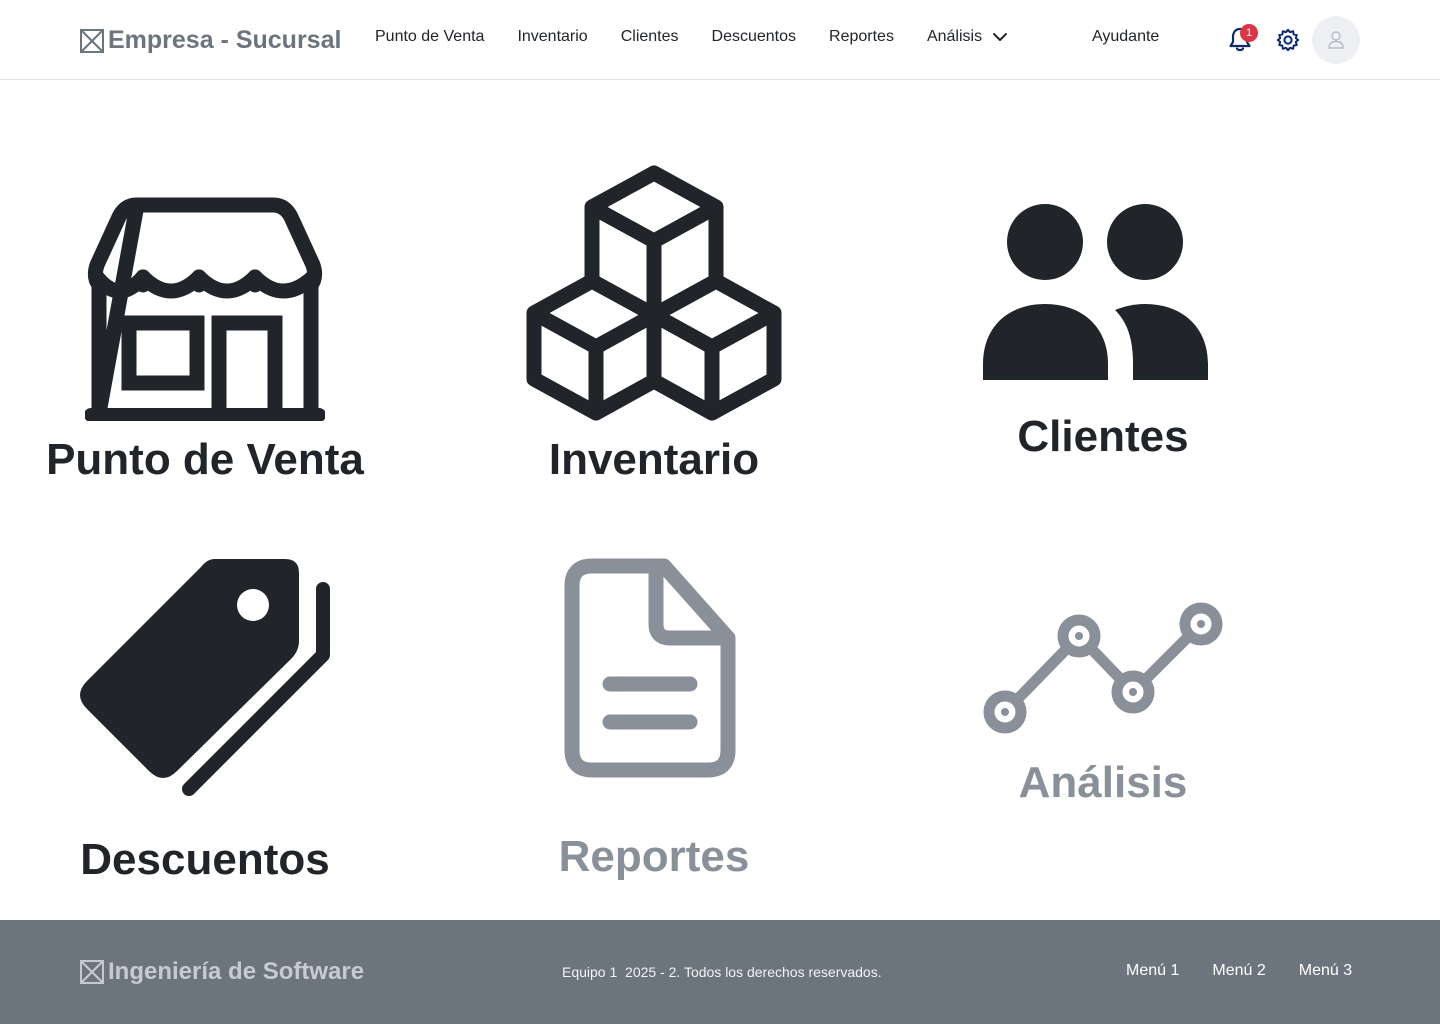 The height and width of the screenshot is (1024, 1440). What do you see at coordinates (1249, 33) in the screenshot?
I see `notification-badge: 1` at bounding box center [1249, 33].